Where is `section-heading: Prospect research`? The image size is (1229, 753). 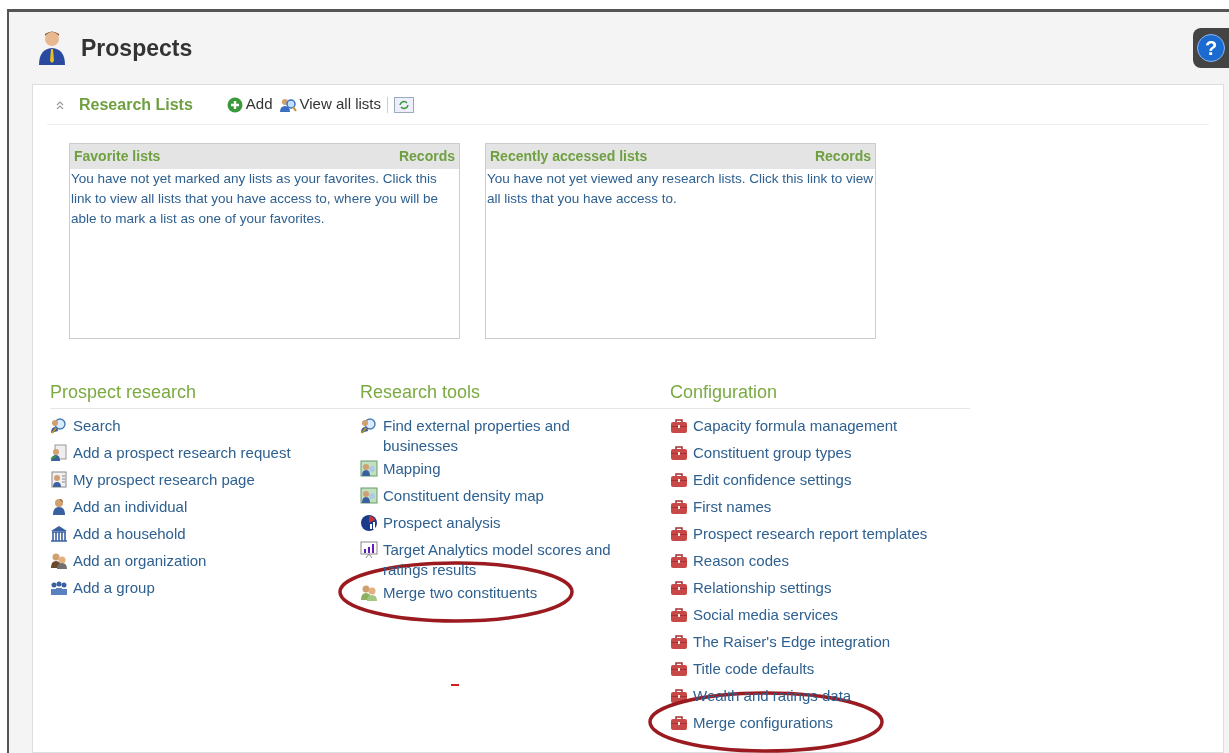
section-heading: Prospect research is located at coordinates (205, 394).